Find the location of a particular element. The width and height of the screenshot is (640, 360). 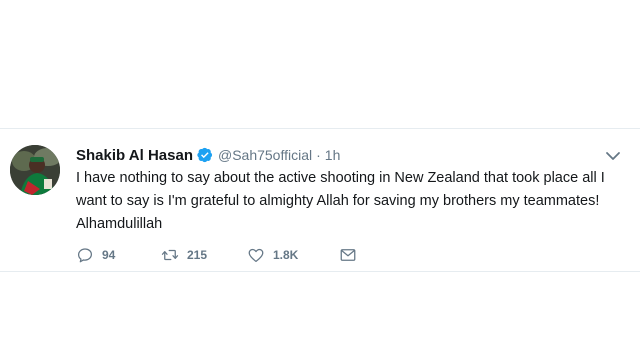

chevron-down-icon is located at coordinates (613, 156).